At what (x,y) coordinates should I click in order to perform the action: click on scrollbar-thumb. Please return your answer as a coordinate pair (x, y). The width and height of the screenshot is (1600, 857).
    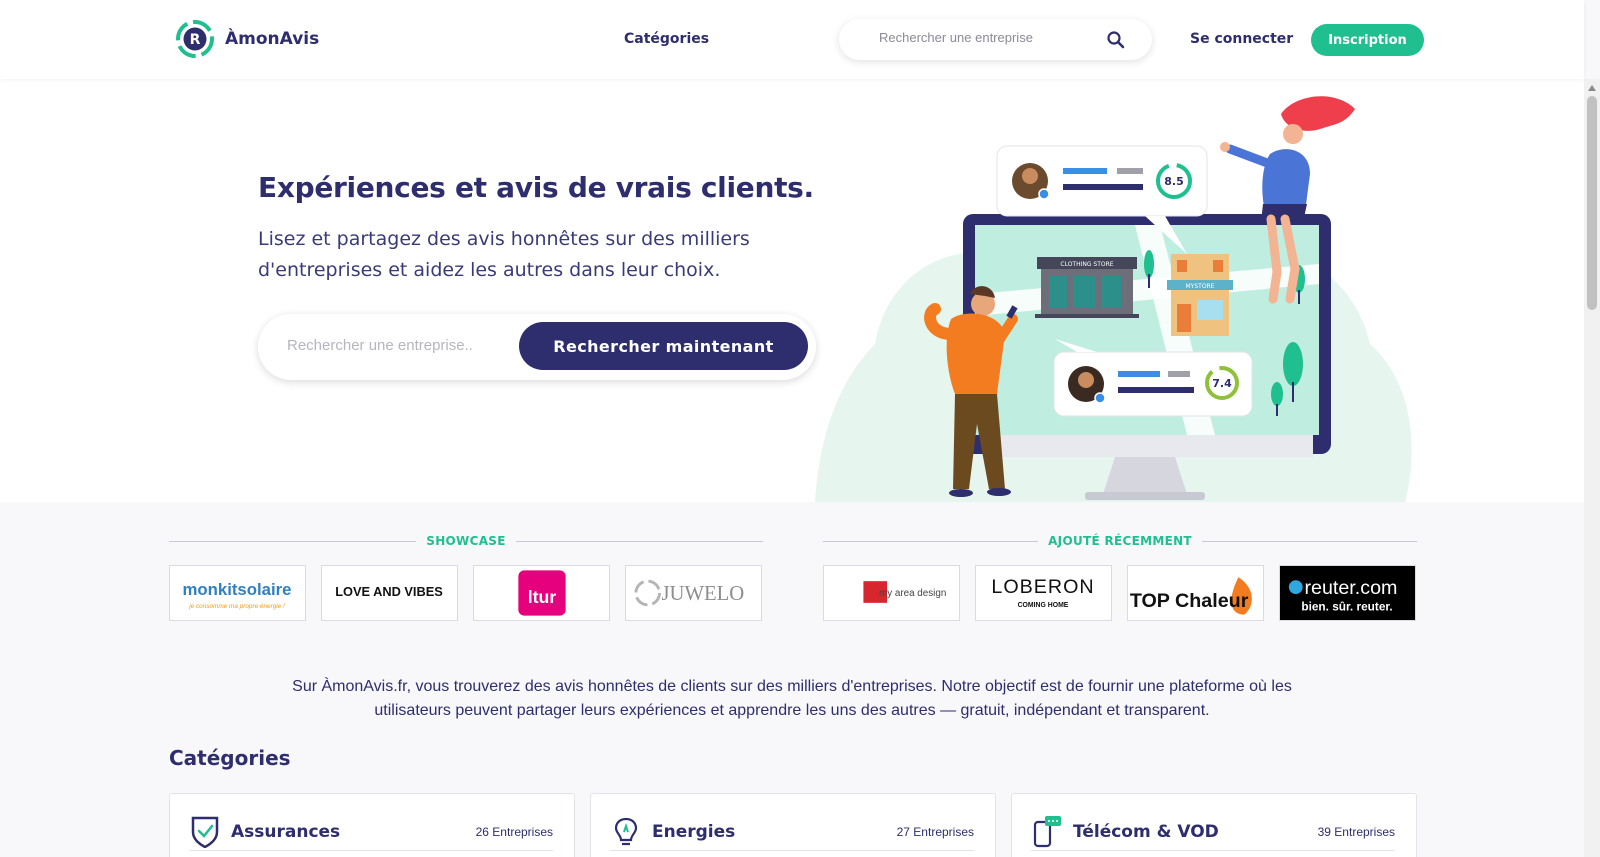
    Looking at the image, I should click on (1592, 203).